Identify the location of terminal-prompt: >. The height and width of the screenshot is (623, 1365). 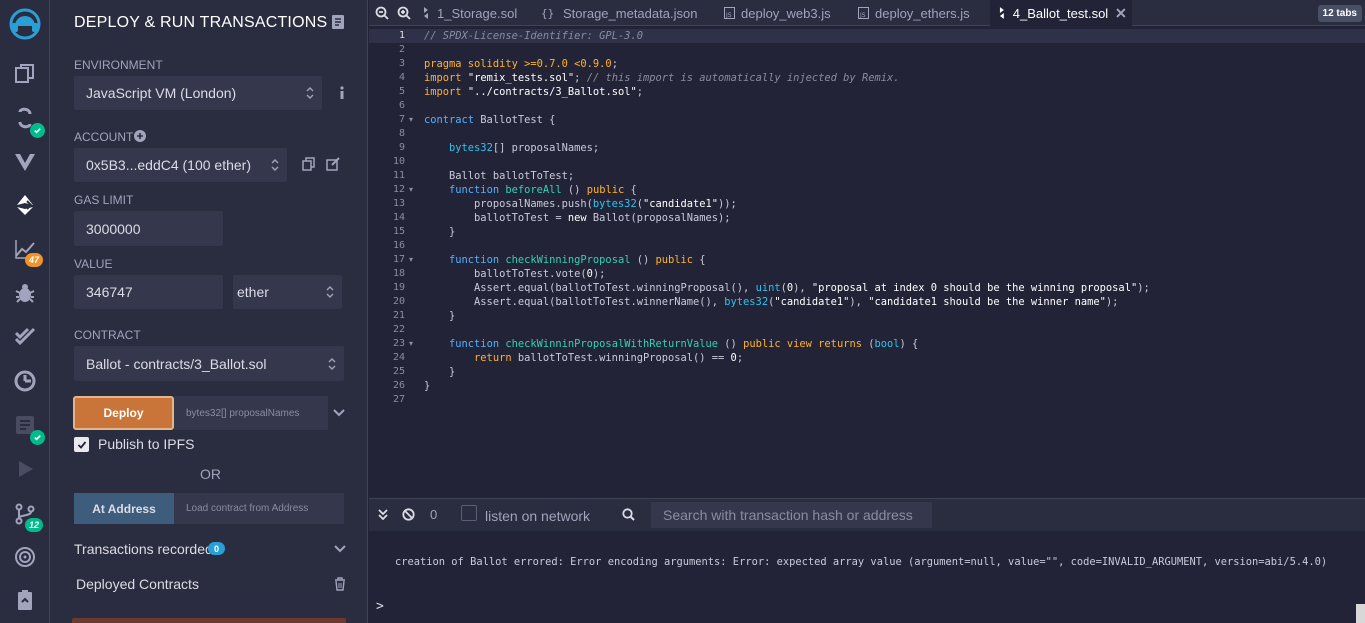
(380, 606).